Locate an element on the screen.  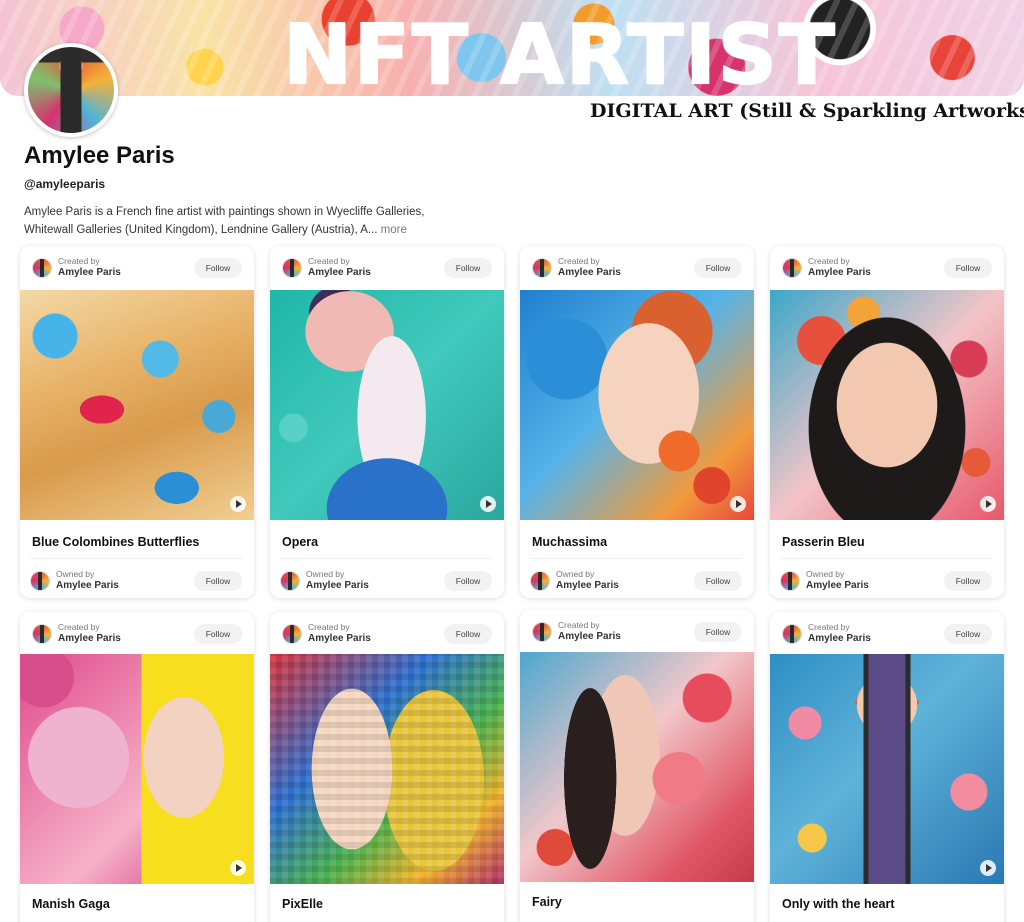
banner-title: NFT ARTIST is located at coordinates (559, 51).